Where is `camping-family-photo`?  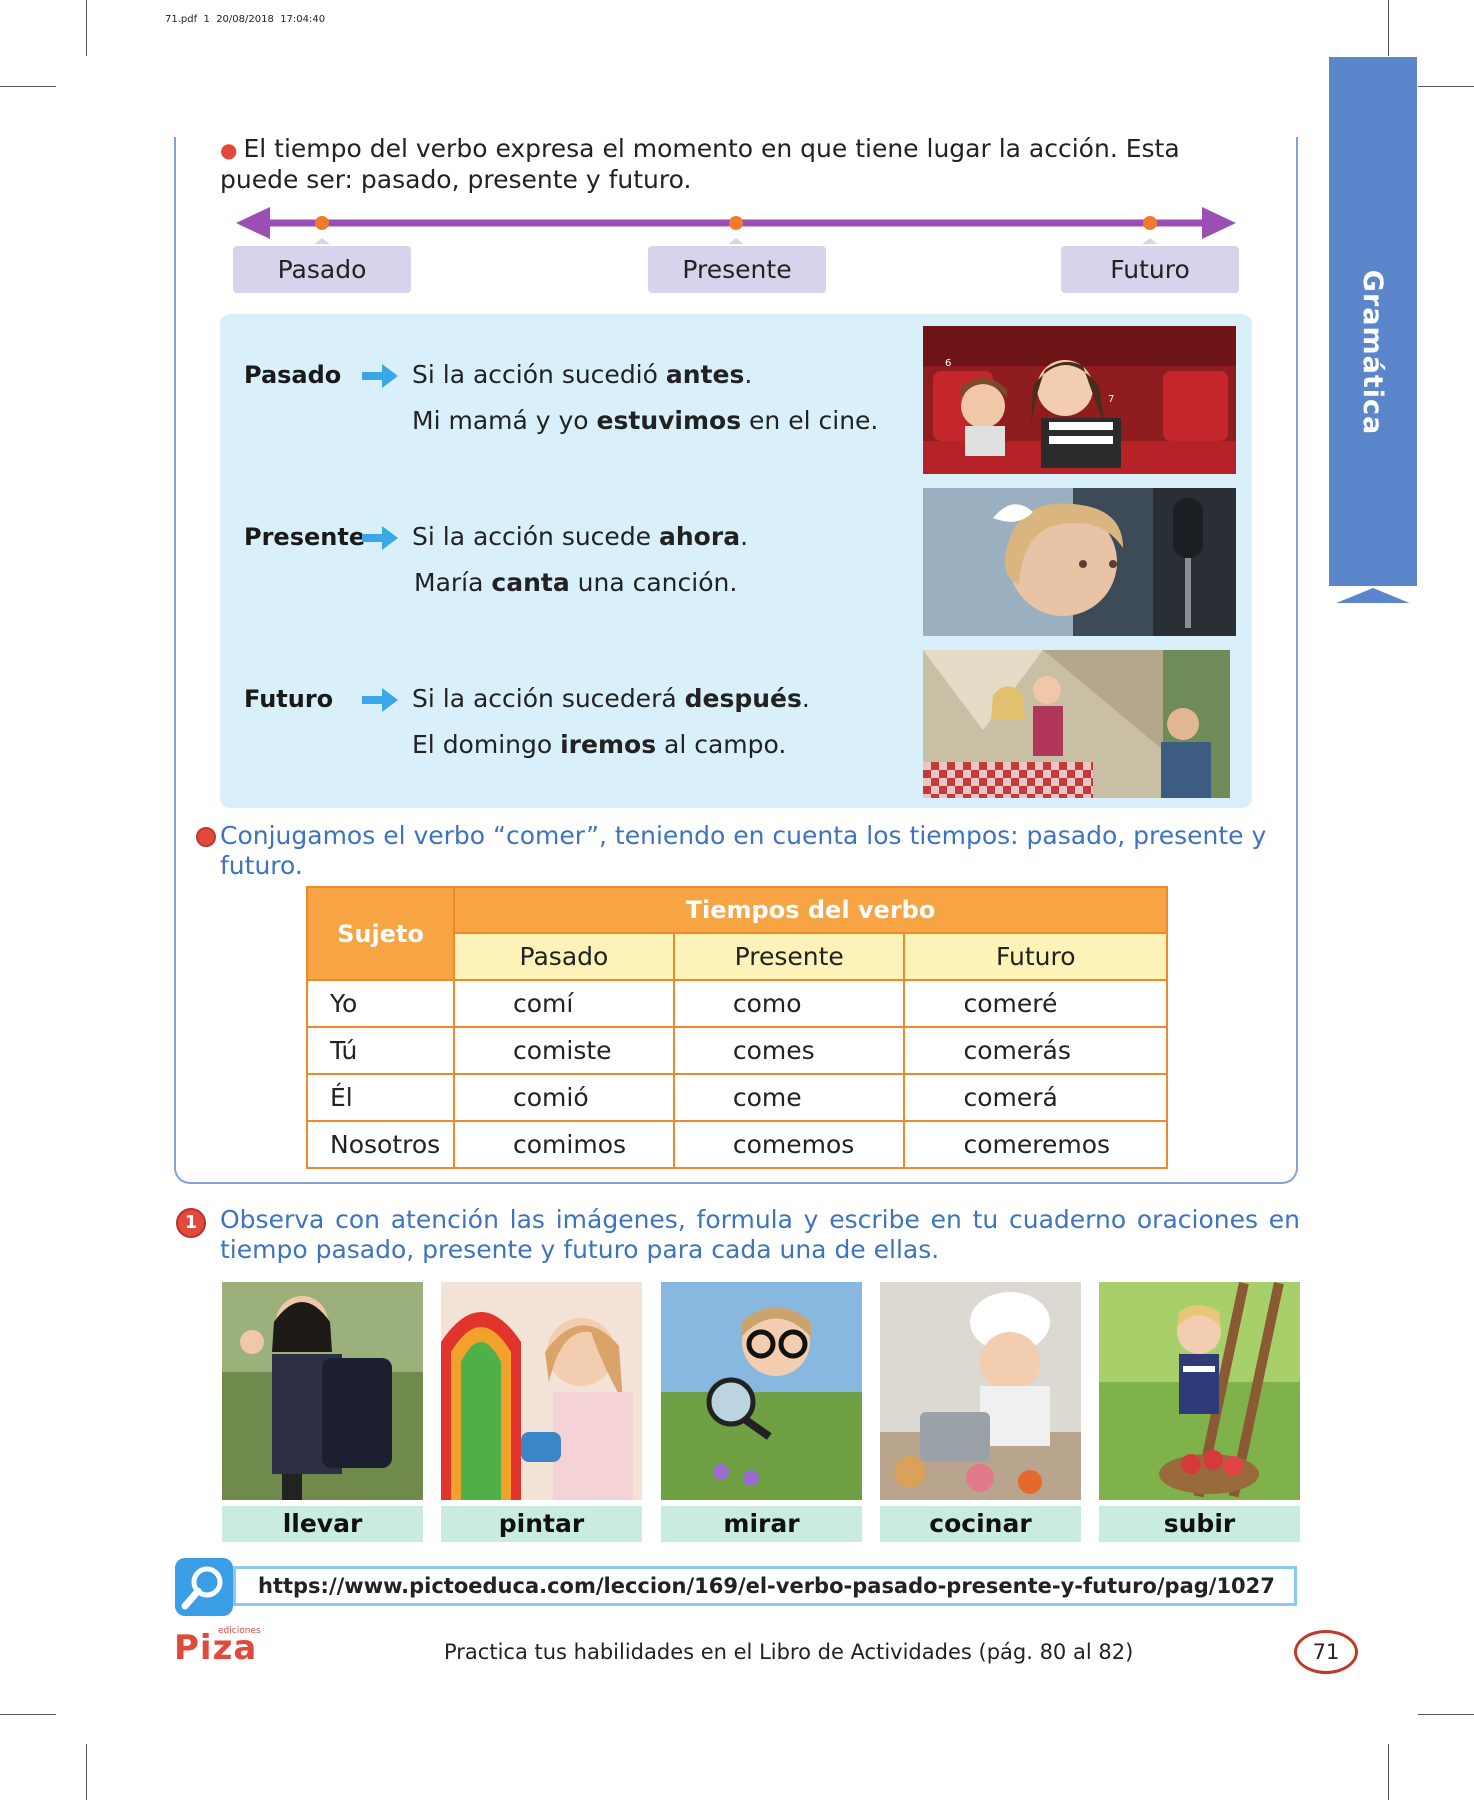 camping-family-photo is located at coordinates (1076, 724).